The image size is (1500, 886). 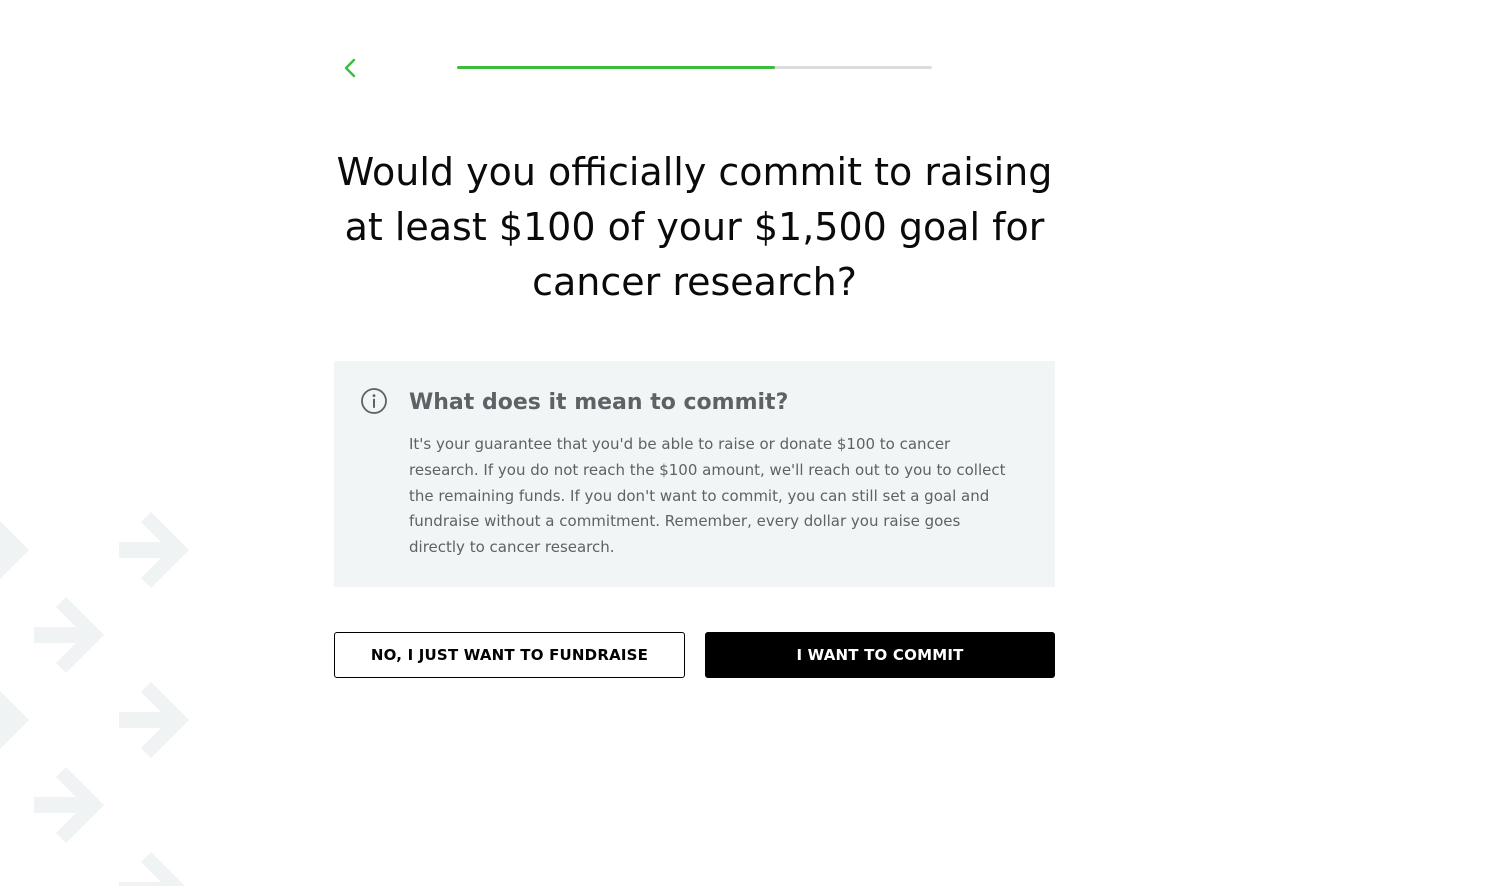 I want to click on info-title: What does it mean to commit?, so click(x=599, y=402).